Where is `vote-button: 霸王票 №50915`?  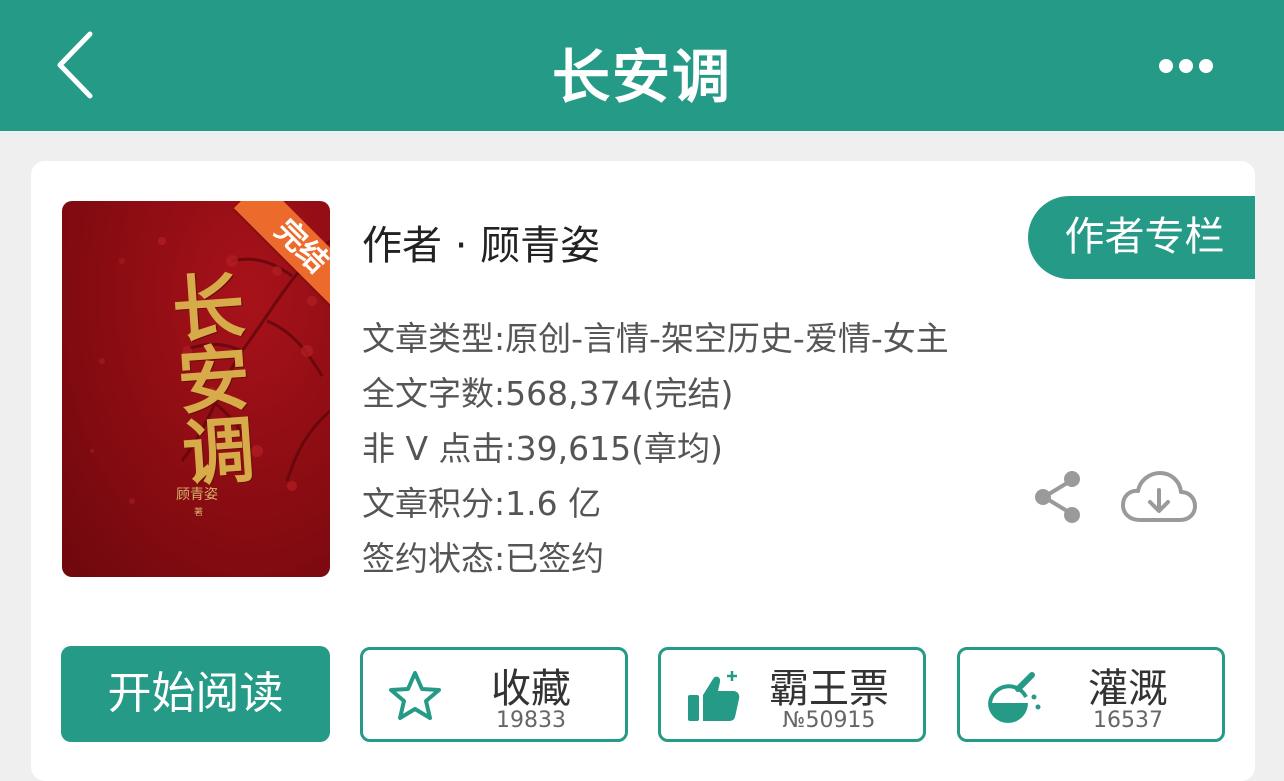
vote-button: 霸王票 №50915 is located at coordinates (792, 694).